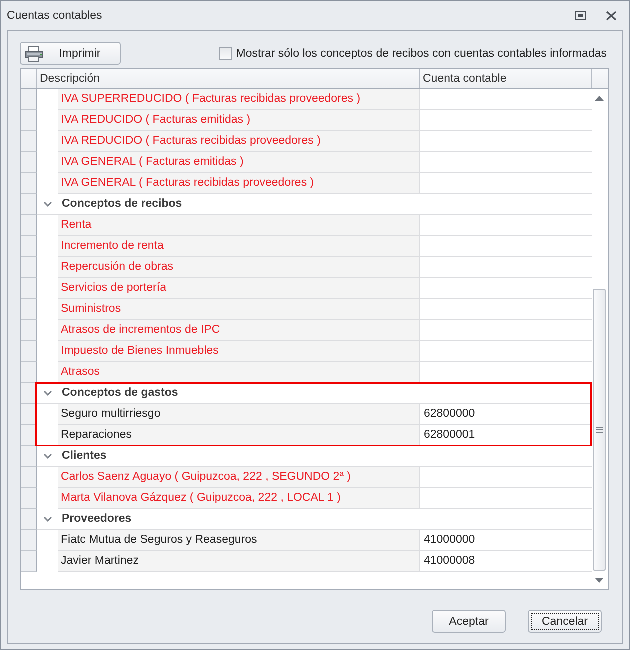 The height and width of the screenshot is (650, 630). What do you see at coordinates (506, 78) in the screenshot?
I see `column-header: Cuenta contable` at bounding box center [506, 78].